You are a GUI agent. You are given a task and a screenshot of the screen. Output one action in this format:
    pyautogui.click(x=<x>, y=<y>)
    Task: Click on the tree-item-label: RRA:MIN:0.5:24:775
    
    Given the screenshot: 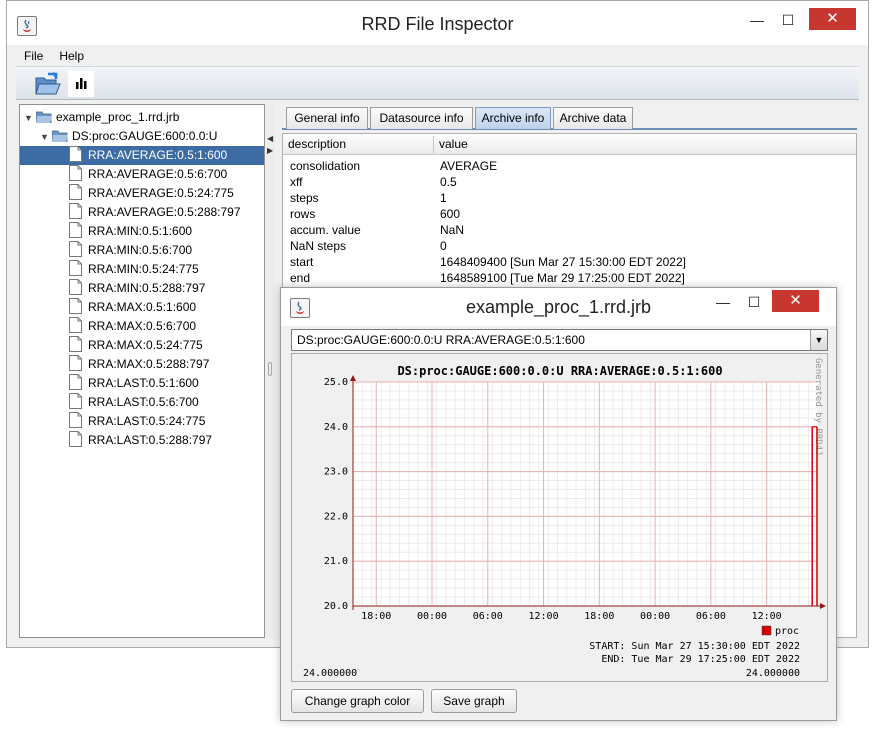 What is the action you would take?
    pyautogui.click(x=143, y=269)
    